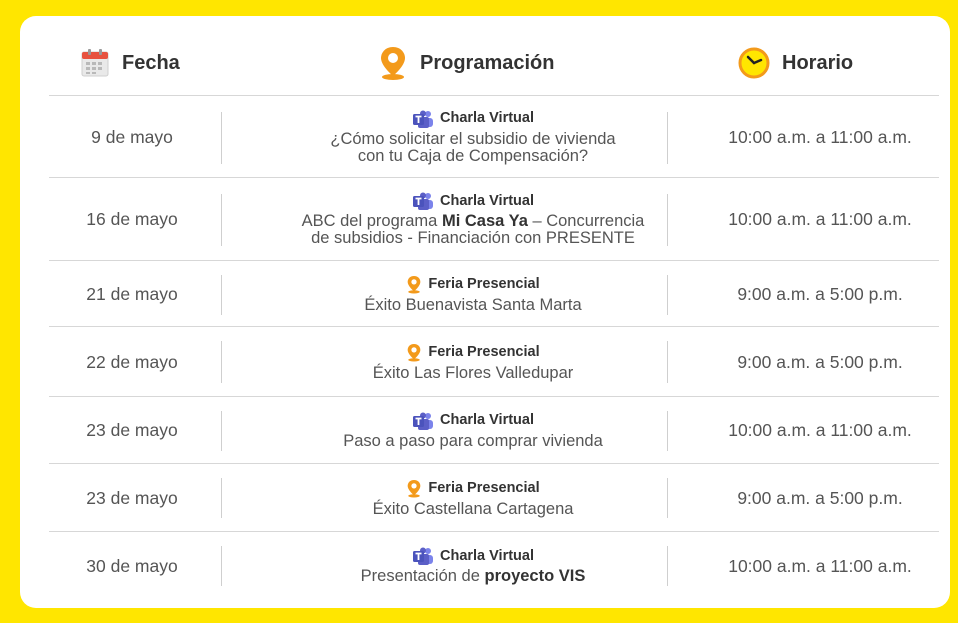  Describe the element at coordinates (371, 221) in the screenshot. I see `event-line-1: ABC del programa` at that location.